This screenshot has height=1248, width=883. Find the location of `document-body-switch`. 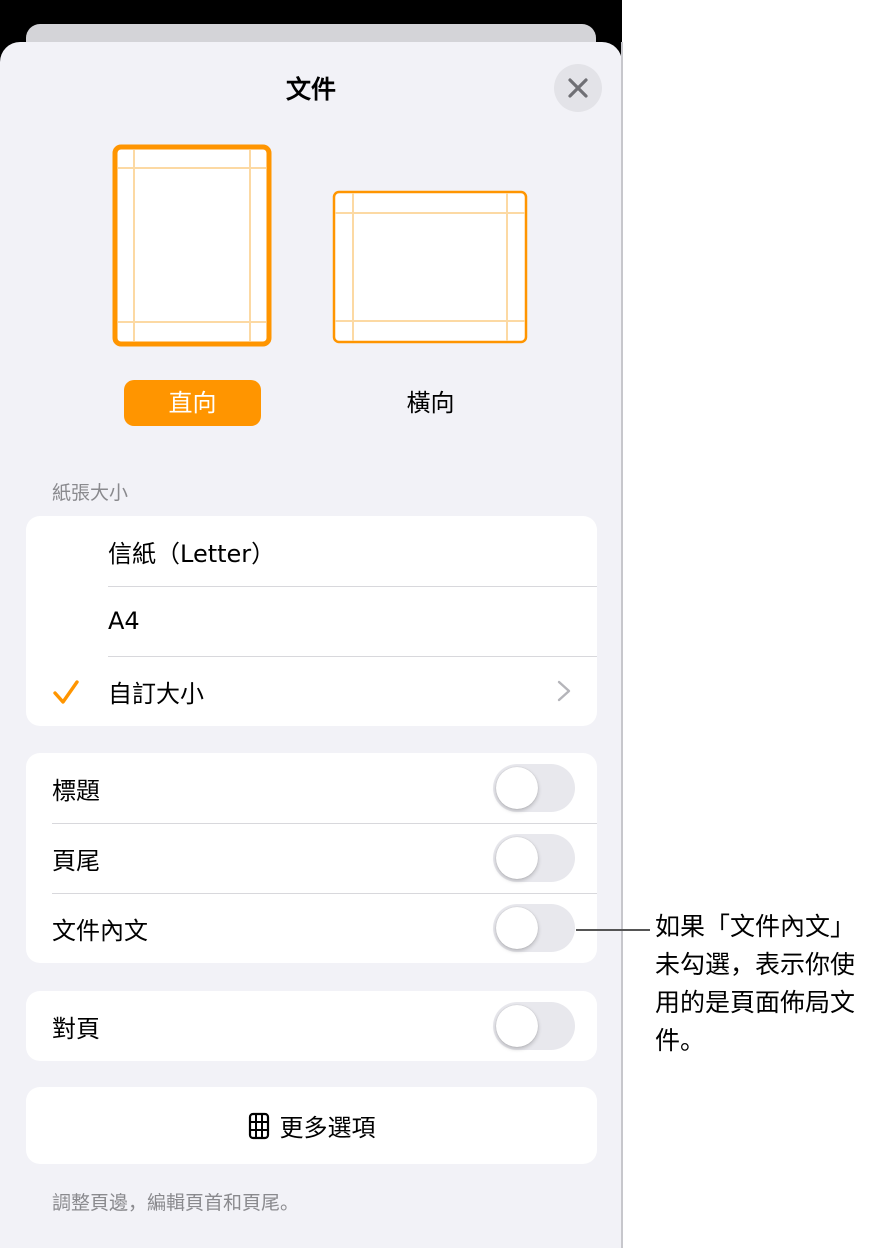

document-body-switch is located at coordinates (534, 928).